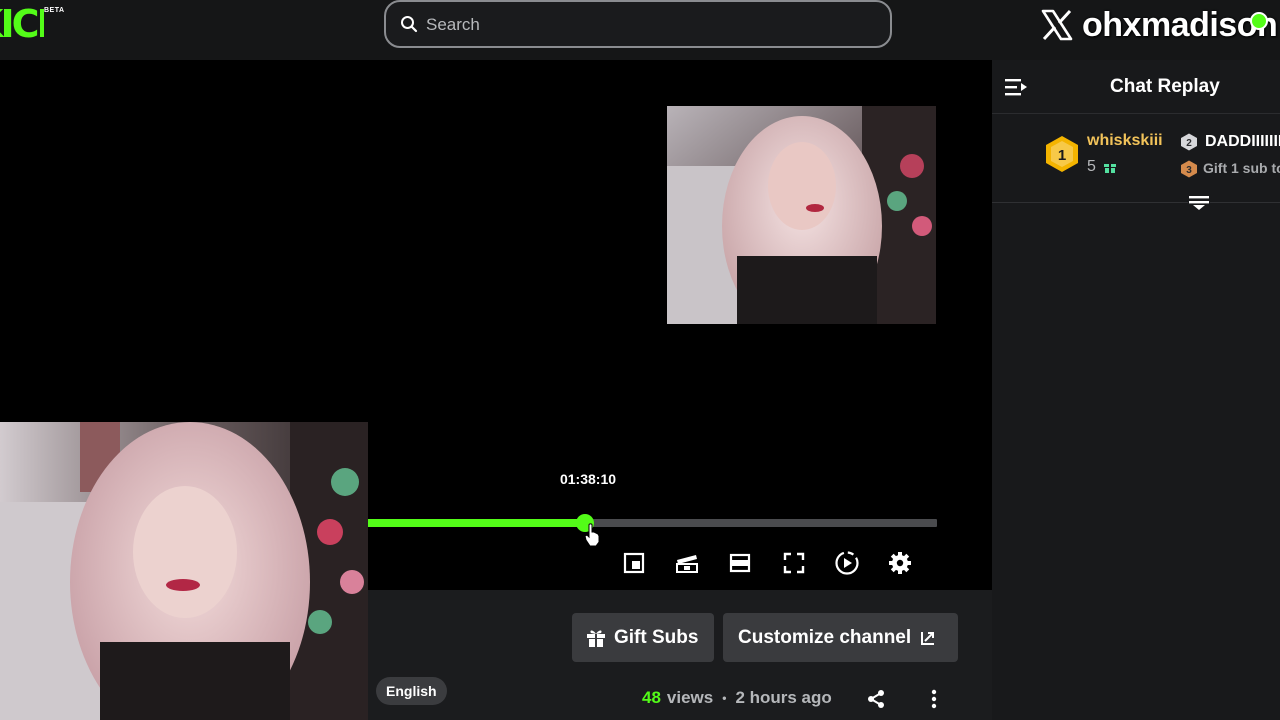 This screenshot has width=1280, height=720. I want to click on beta-label: BETA, so click(54, 10).